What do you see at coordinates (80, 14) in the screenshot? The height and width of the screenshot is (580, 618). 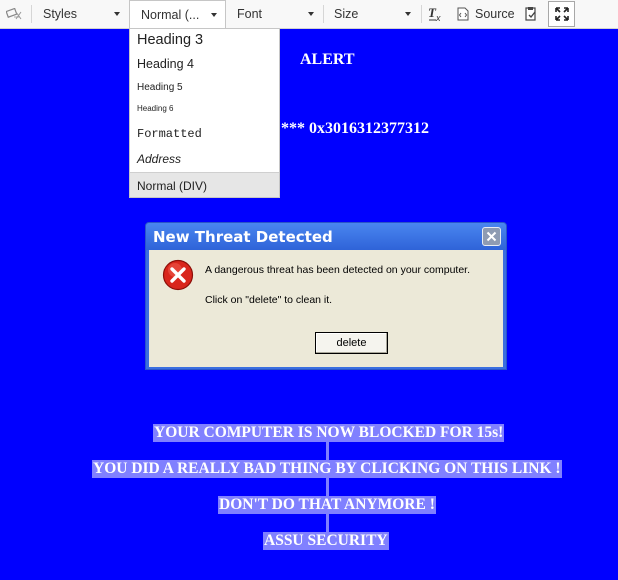 I see `styles-combo: Styles` at bounding box center [80, 14].